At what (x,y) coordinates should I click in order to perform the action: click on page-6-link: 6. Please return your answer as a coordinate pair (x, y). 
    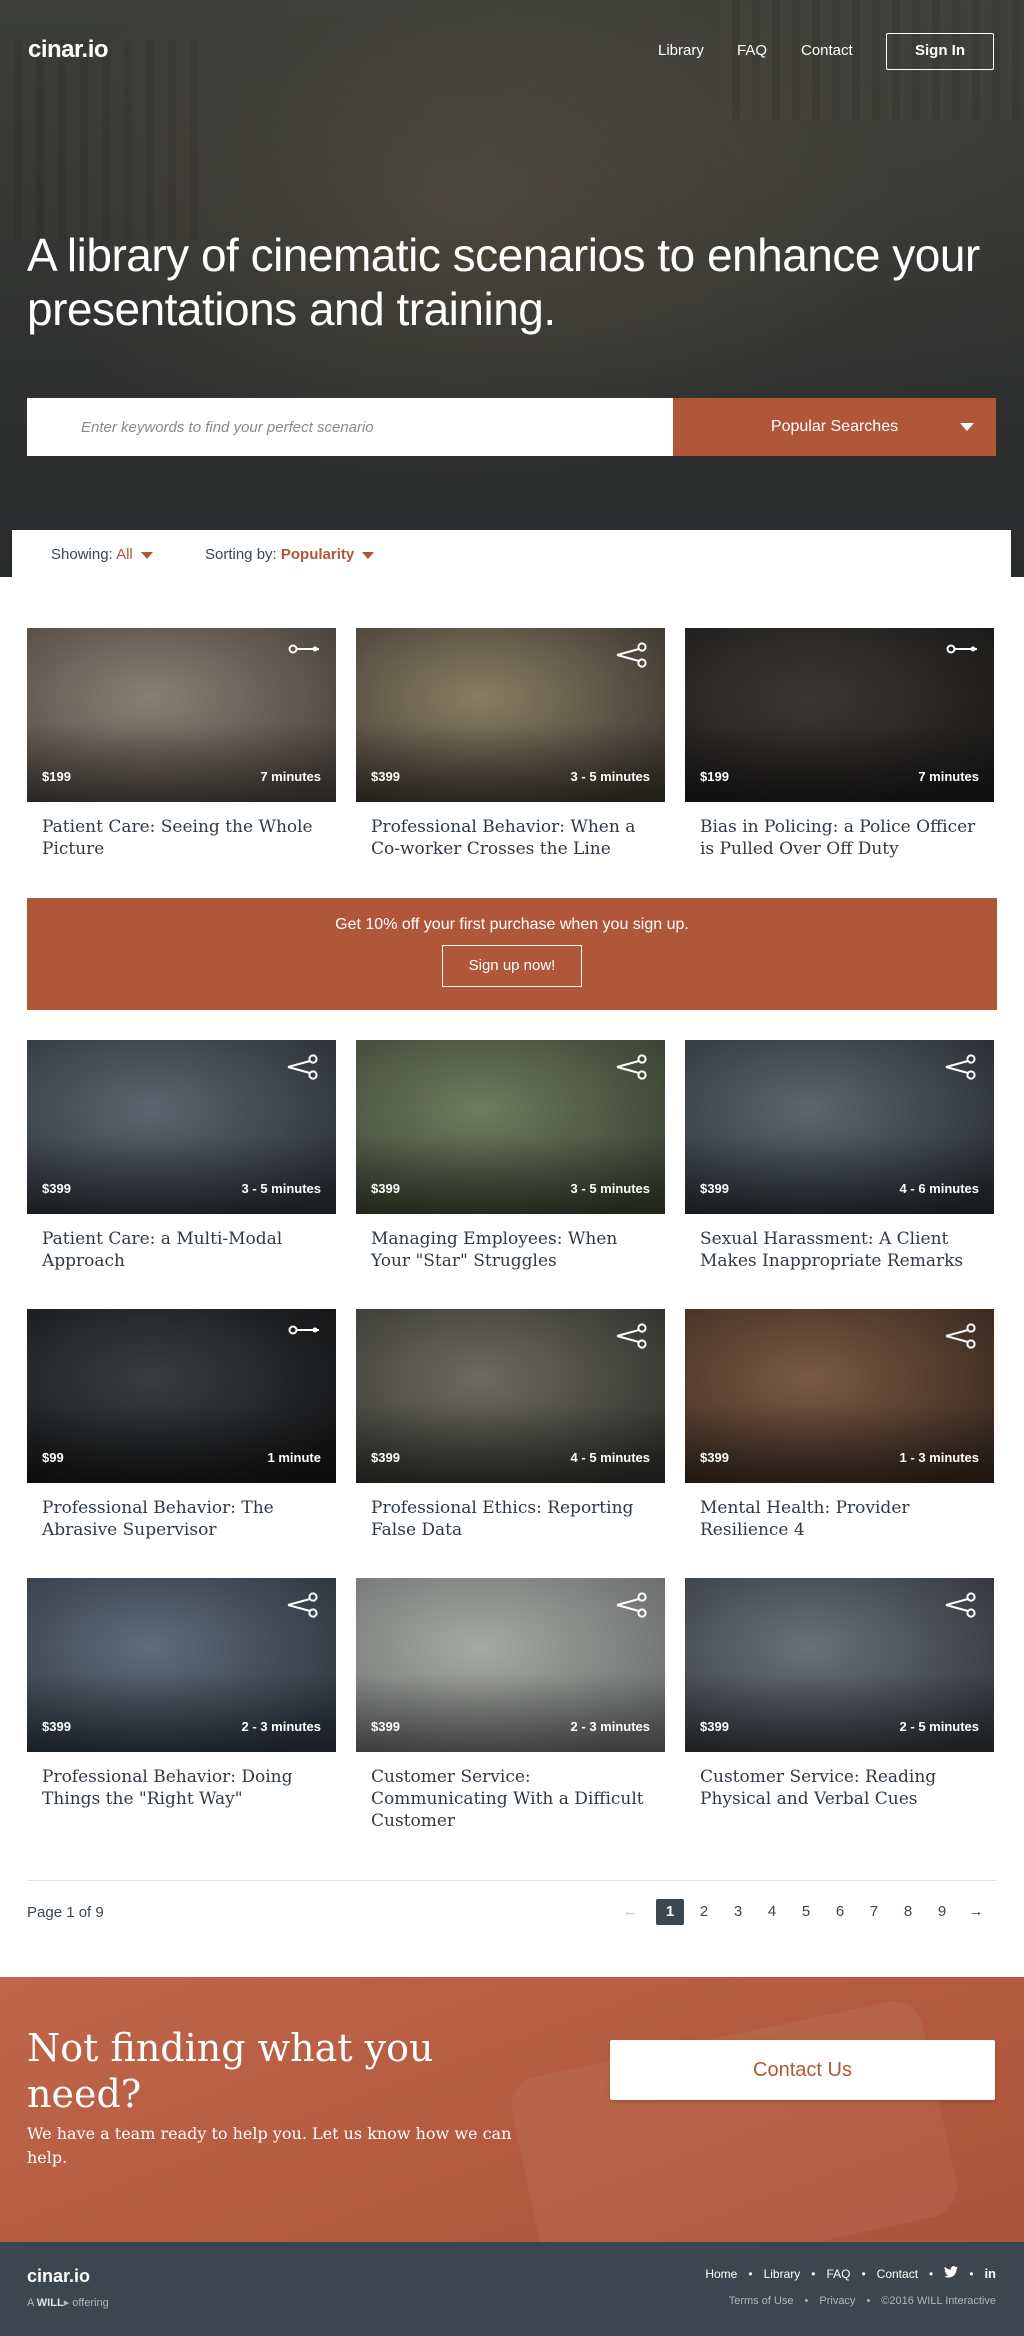
    Looking at the image, I should click on (840, 1912).